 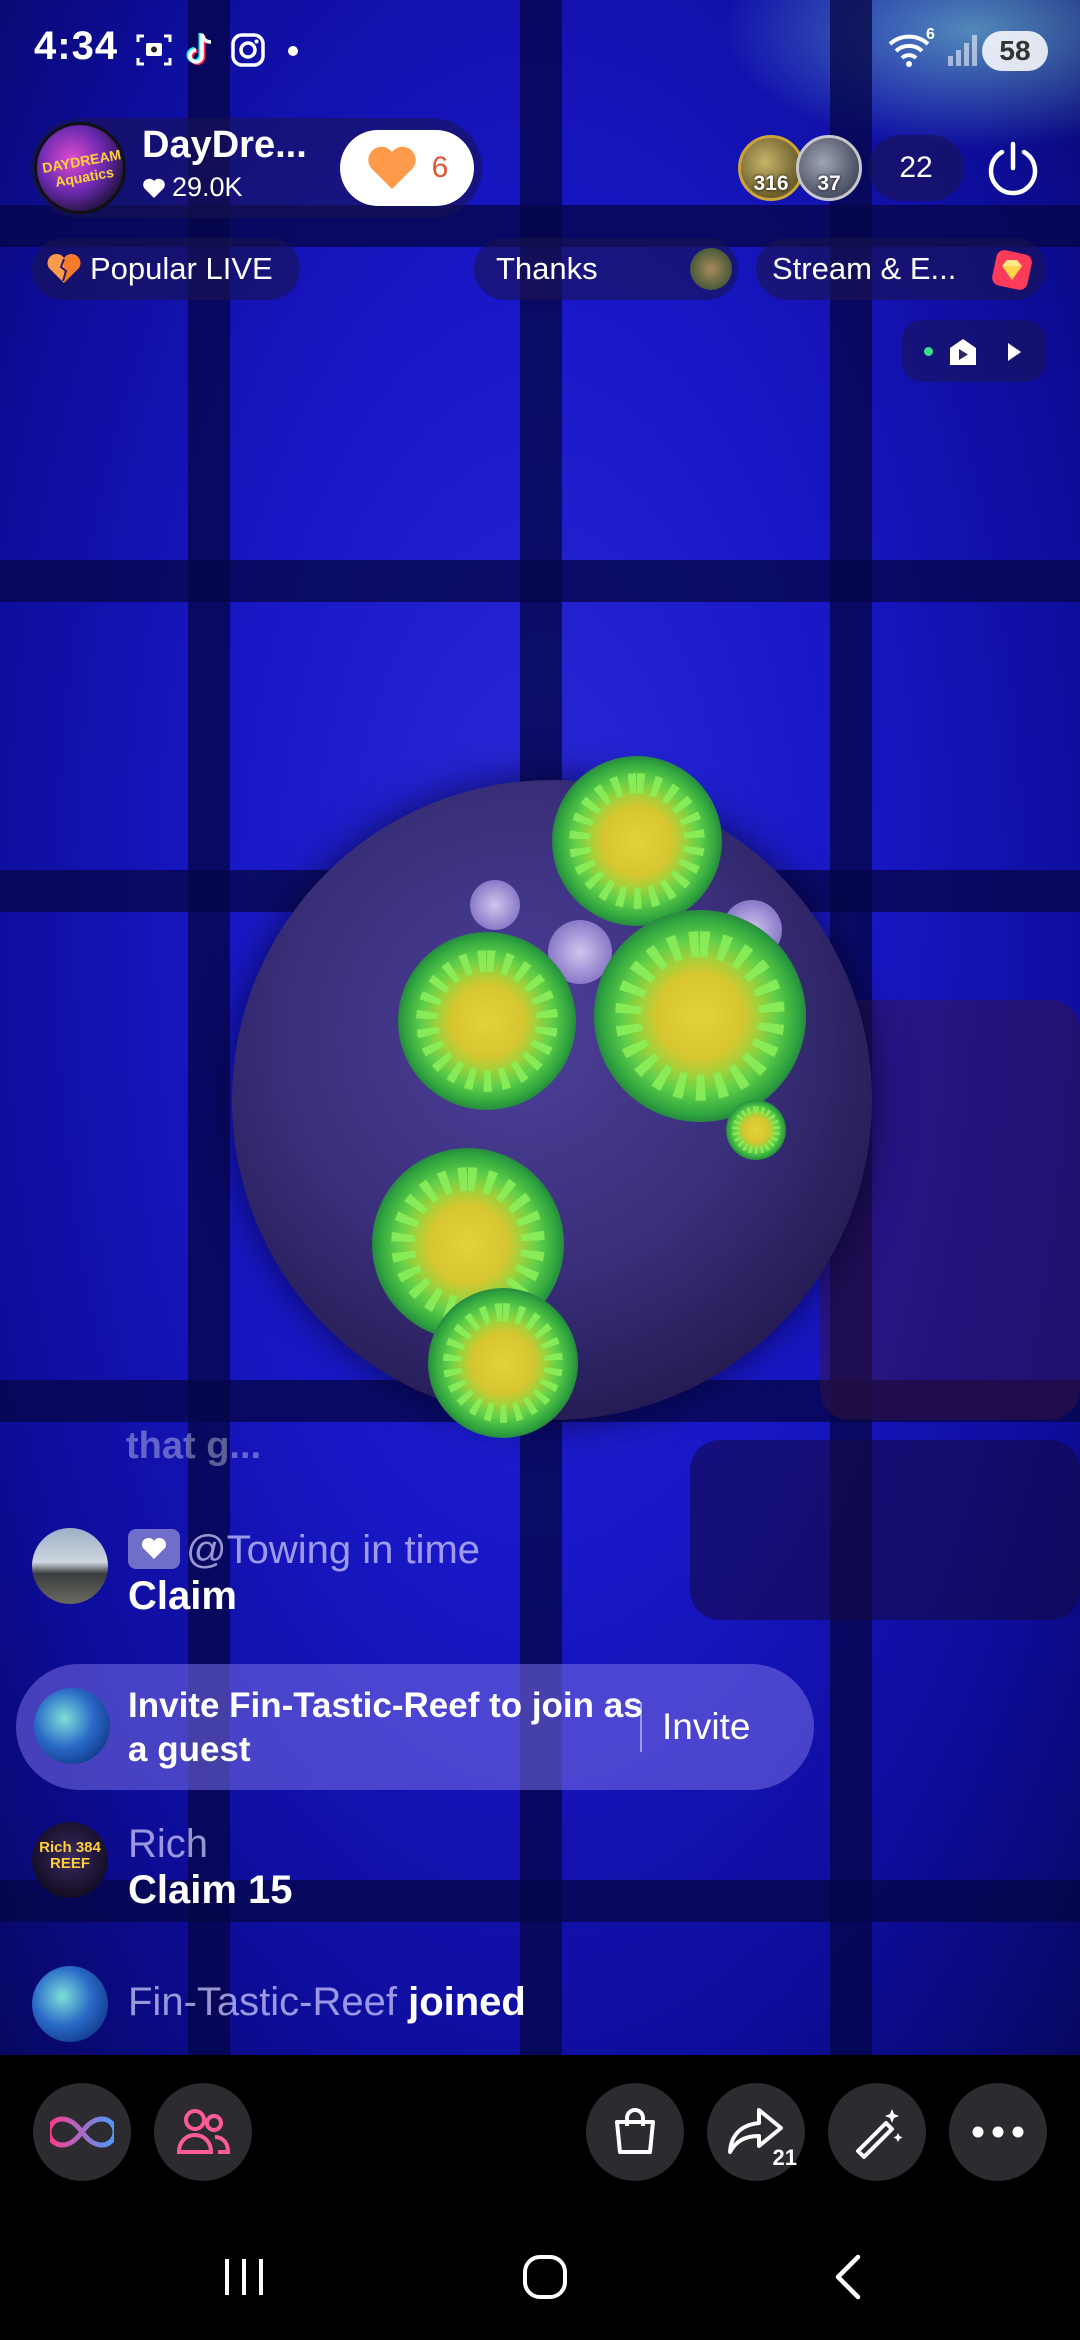 I want to click on back-button, so click(x=848, y=2277).